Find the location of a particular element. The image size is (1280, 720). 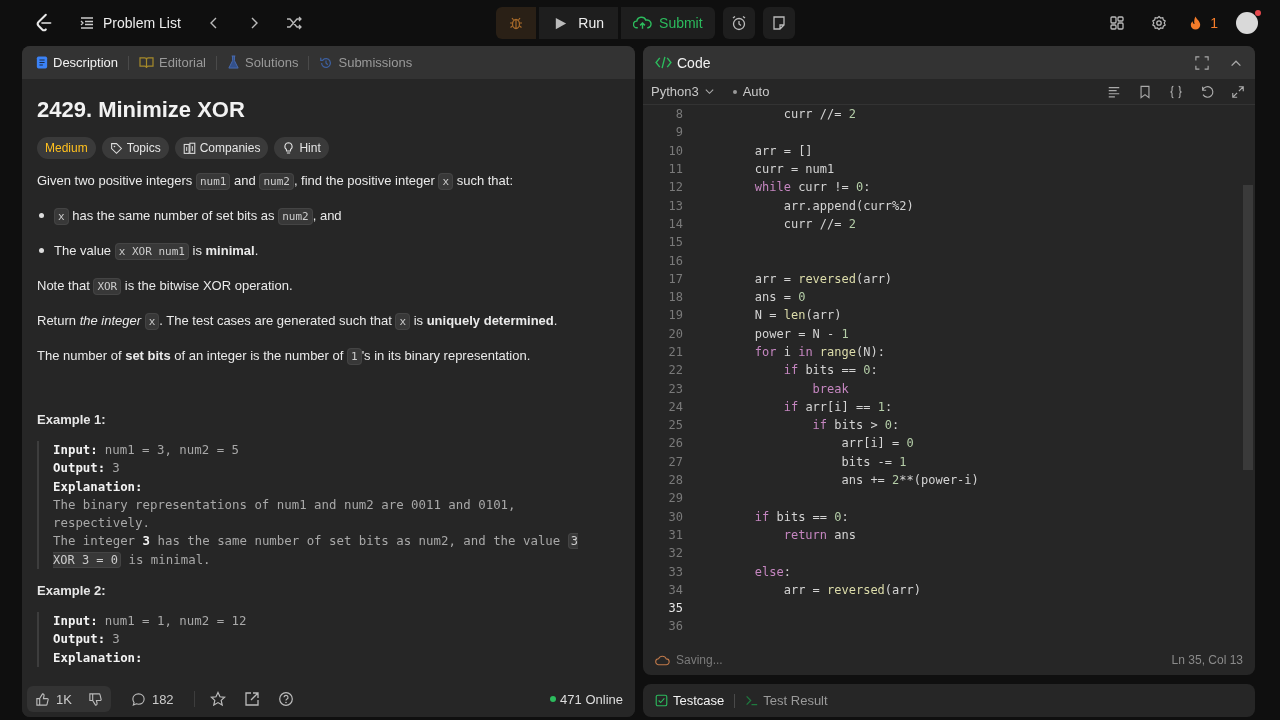

lightbulb-icon is located at coordinates (289, 148).